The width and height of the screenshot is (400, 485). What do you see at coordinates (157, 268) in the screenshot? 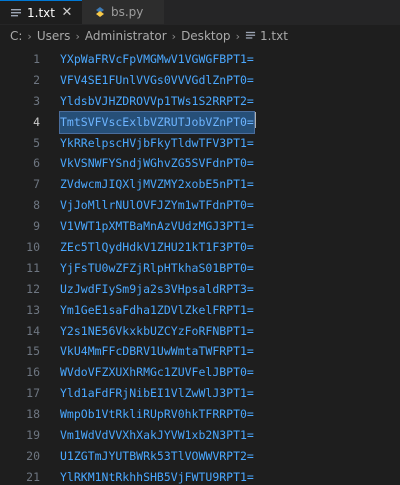
I see `line-text: YjFsTU0wZFZjRlpHTkhaS01BPT0=` at bounding box center [157, 268].